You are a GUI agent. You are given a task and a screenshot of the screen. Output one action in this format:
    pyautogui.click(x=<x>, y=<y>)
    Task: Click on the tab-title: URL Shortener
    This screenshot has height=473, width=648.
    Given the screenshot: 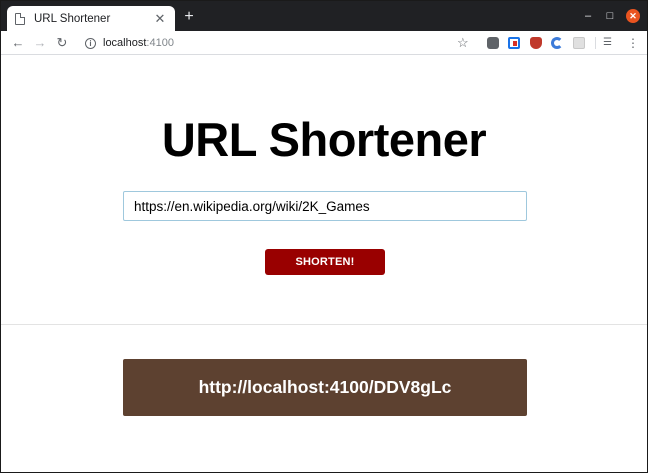 What is the action you would take?
    pyautogui.click(x=72, y=18)
    